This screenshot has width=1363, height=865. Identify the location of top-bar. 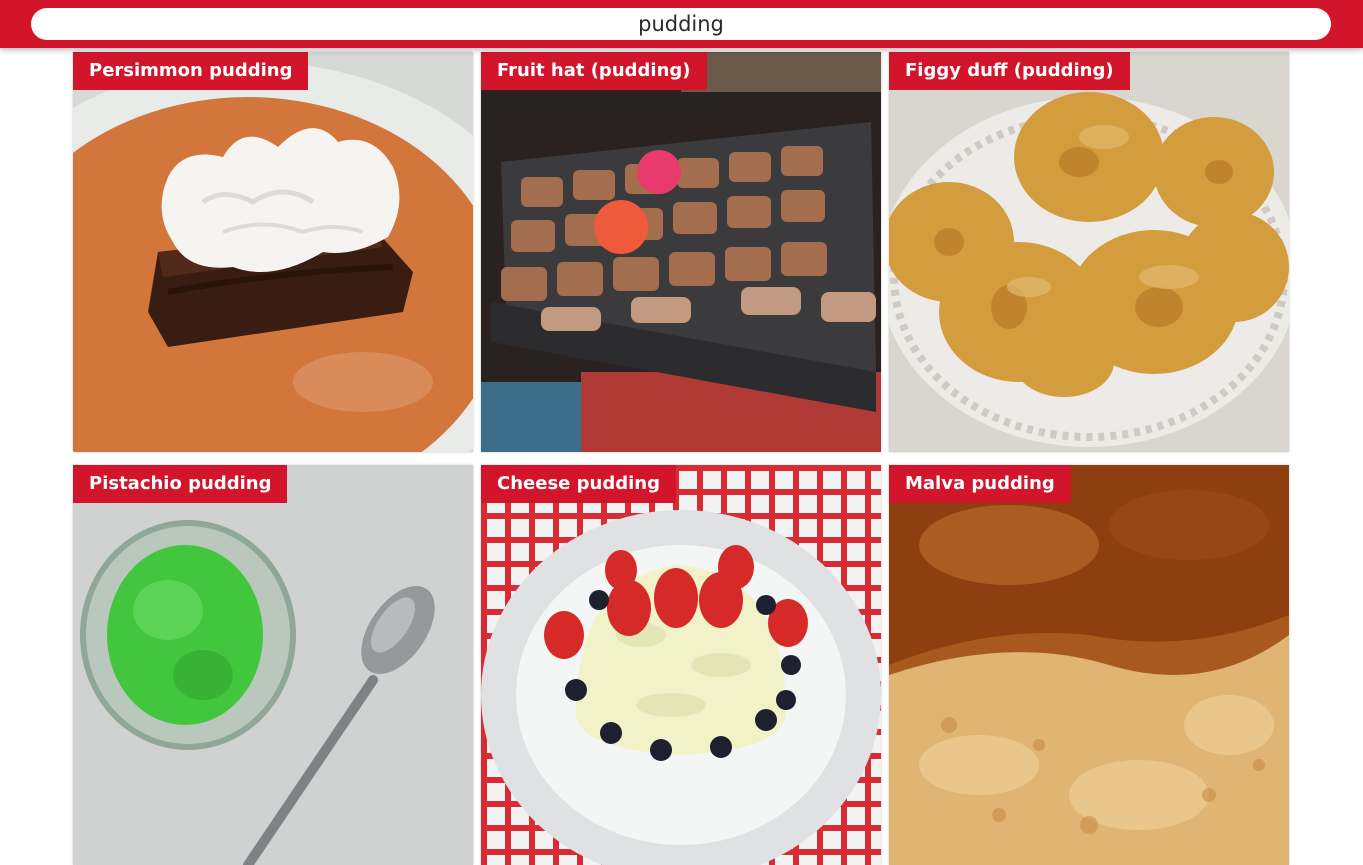
(681, 24).